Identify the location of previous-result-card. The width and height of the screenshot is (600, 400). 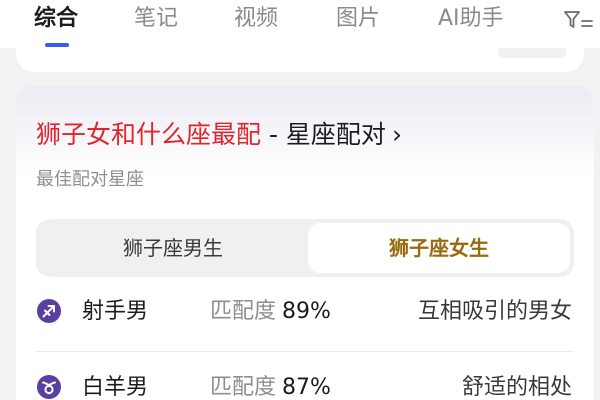
(300, 60).